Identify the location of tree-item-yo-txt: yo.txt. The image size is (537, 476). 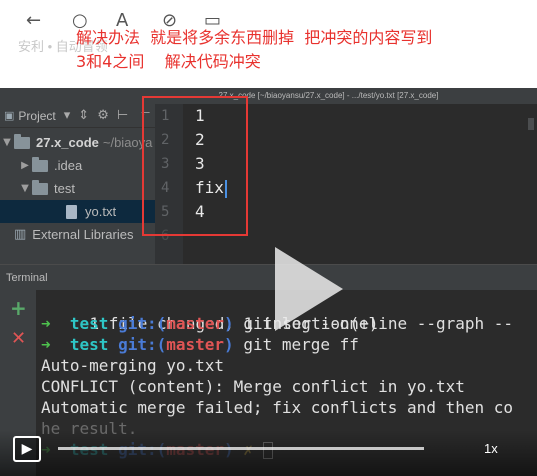
(77, 211).